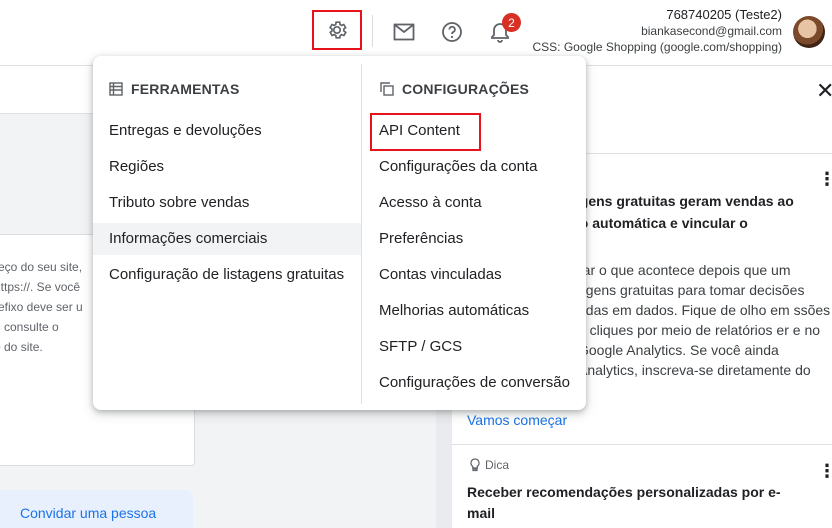 The width and height of the screenshot is (832, 528). Describe the element at coordinates (474, 311) in the screenshot. I see `menu-item-auto-improvements: Melhorias automáticas` at that location.